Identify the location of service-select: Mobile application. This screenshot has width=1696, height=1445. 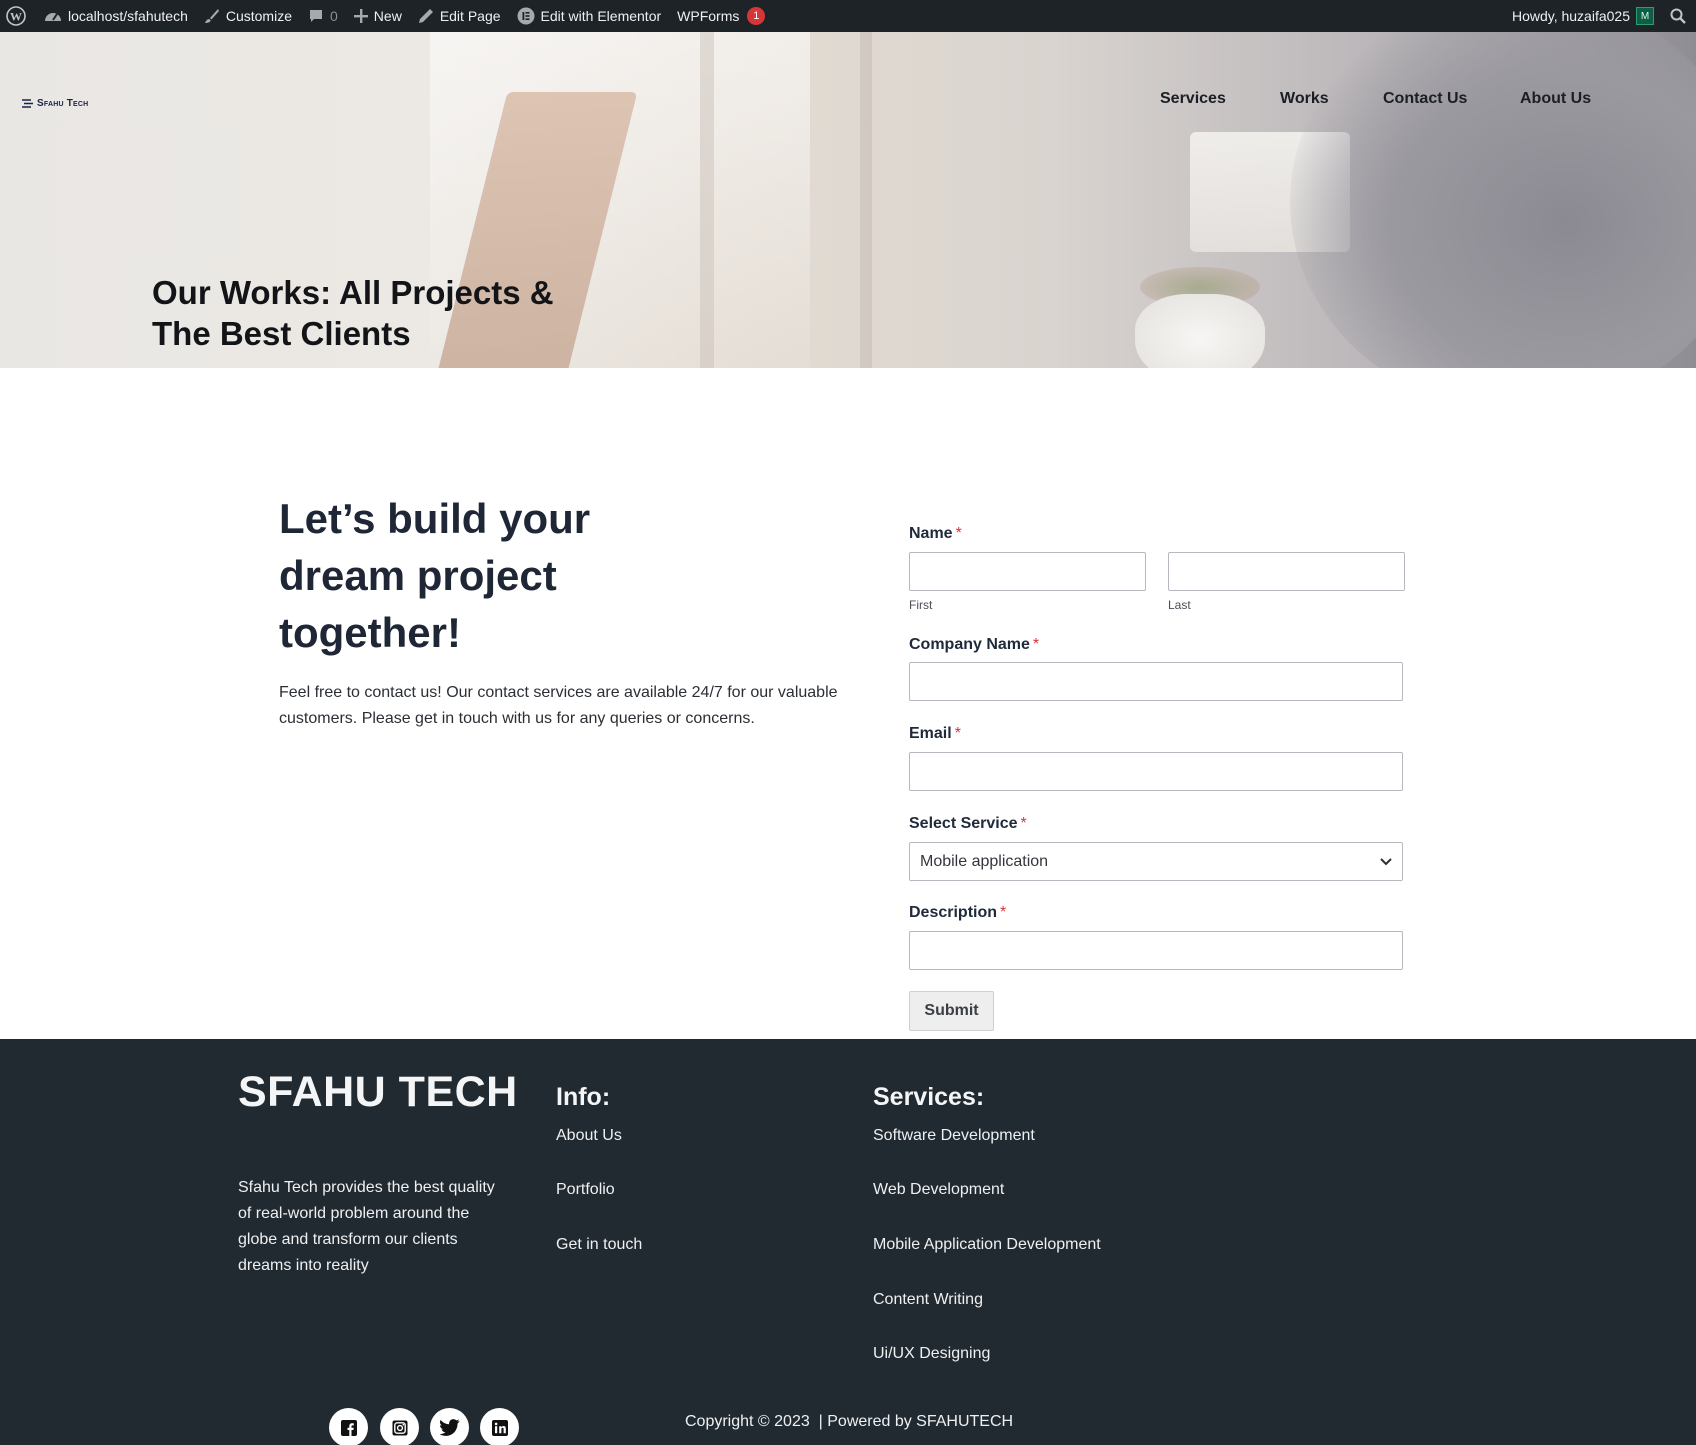
(1156, 861).